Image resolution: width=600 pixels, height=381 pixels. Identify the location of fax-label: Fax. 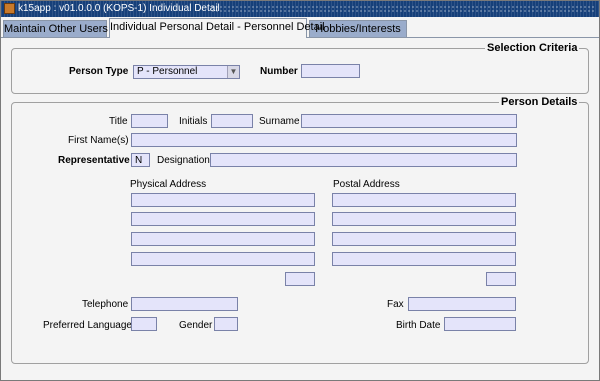
(395, 304).